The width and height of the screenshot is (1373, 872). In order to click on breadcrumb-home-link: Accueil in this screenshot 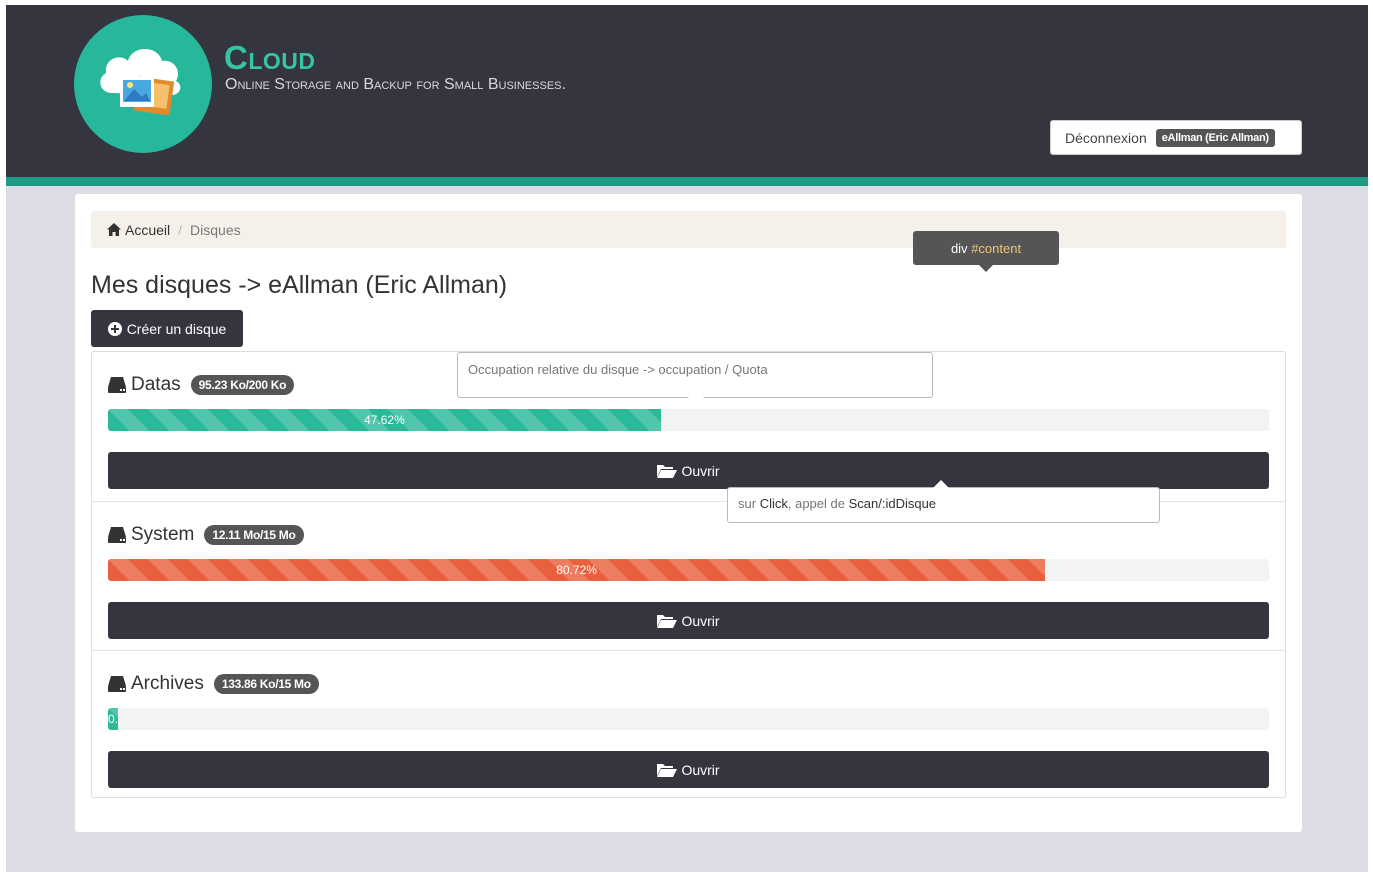, I will do `click(138, 230)`.